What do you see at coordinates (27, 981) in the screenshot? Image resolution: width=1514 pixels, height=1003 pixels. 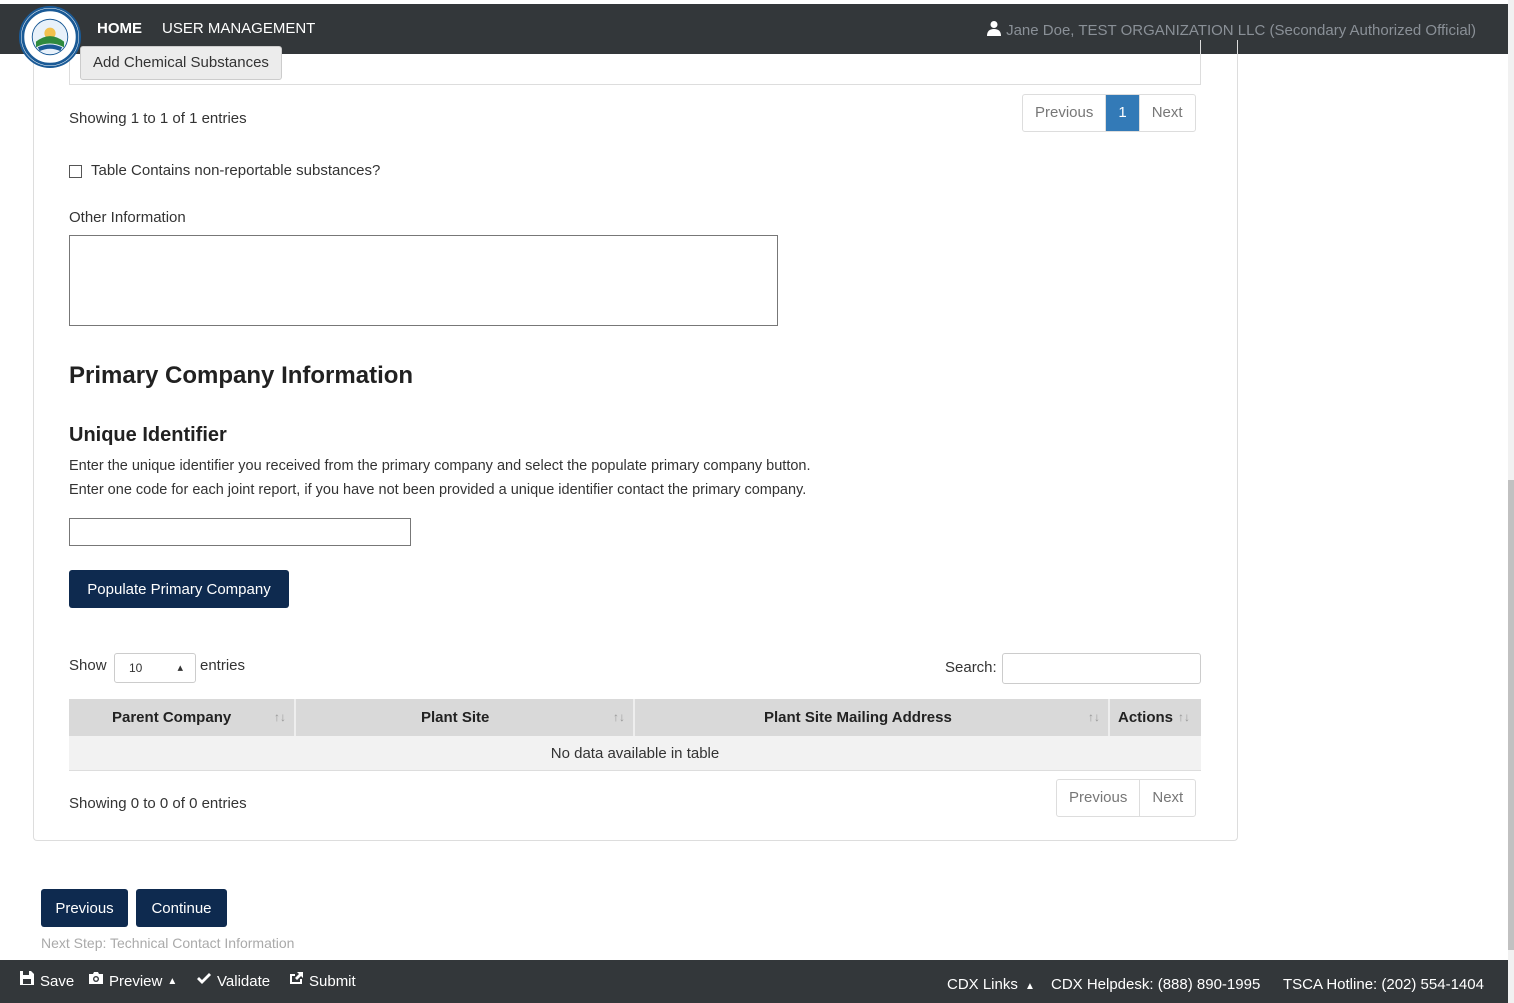 I see `save-icon` at bounding box center [27, 981].